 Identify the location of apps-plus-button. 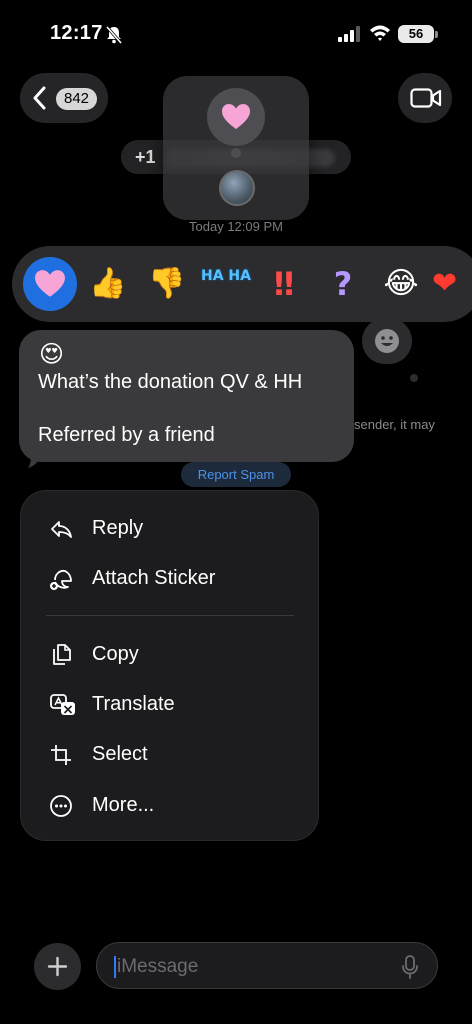
(57, 966).